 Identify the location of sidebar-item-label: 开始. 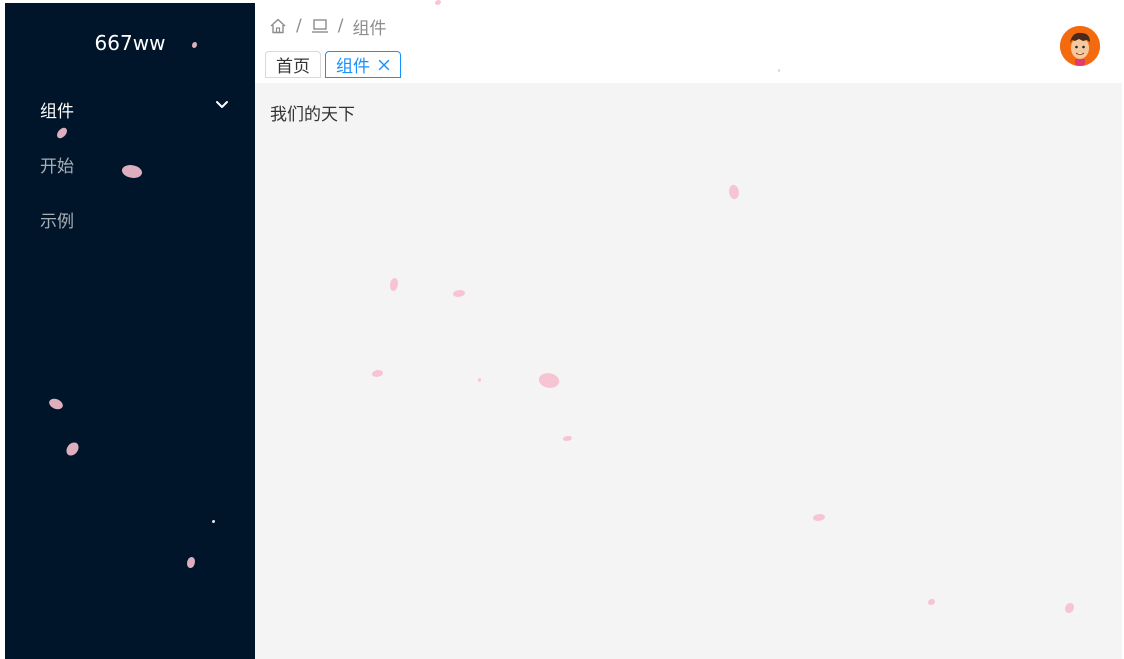
(57, 167).